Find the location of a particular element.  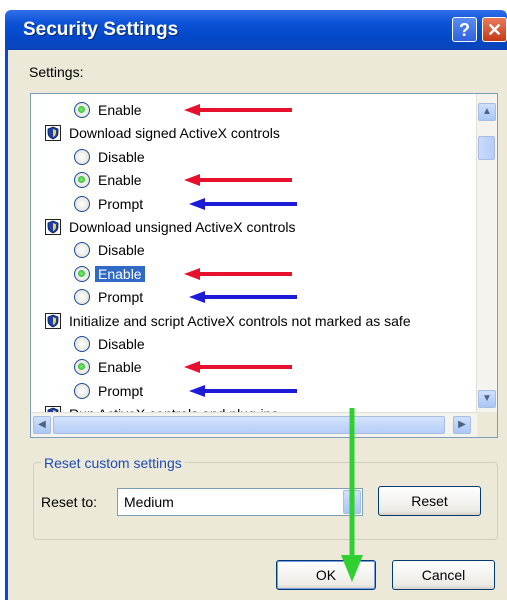

help-button: ? is located at coordinates (464, 29).